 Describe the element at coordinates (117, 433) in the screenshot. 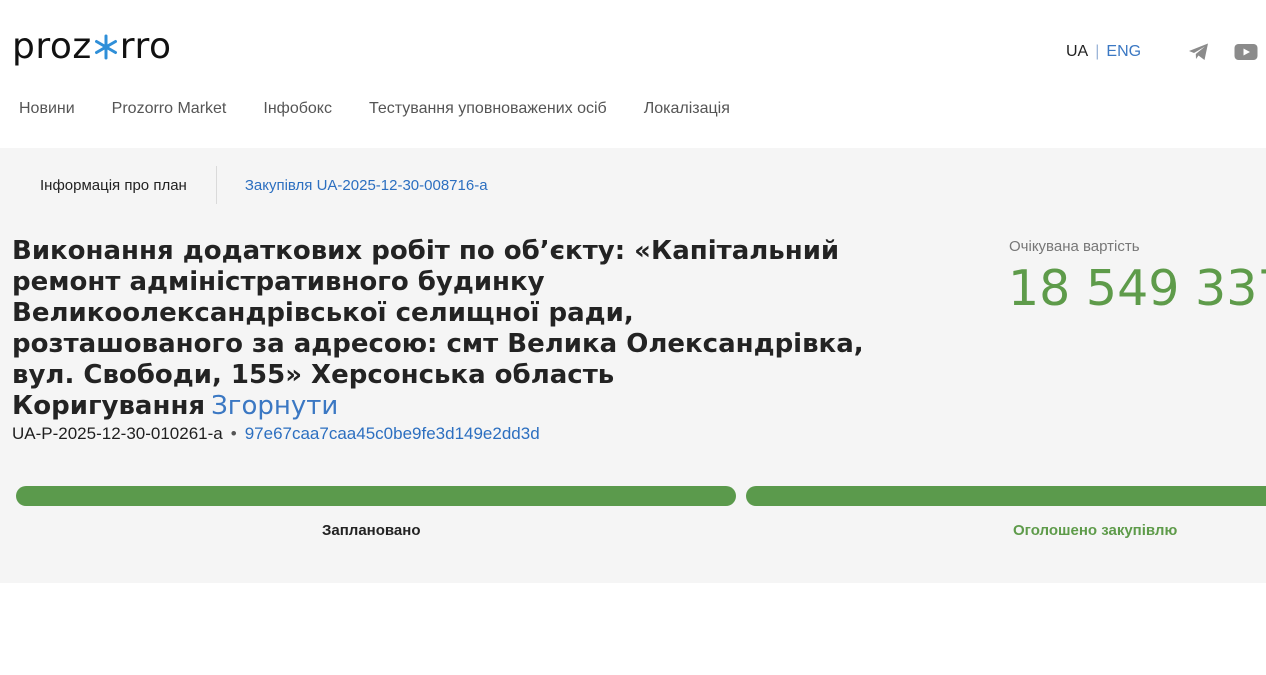

I see `plan-id: UA-P-2025-12-30-010261-a` at that location.